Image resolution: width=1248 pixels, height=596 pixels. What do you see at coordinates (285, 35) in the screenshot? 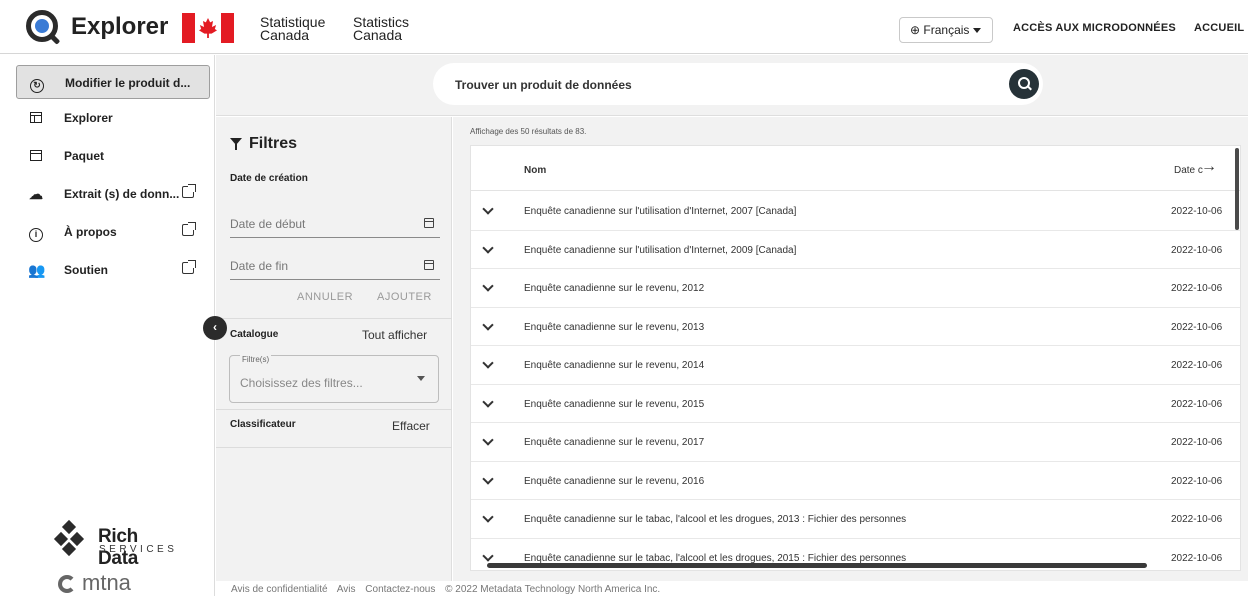
I see `statcan-fr-line2: Canada` at bounding box center [285, 35].